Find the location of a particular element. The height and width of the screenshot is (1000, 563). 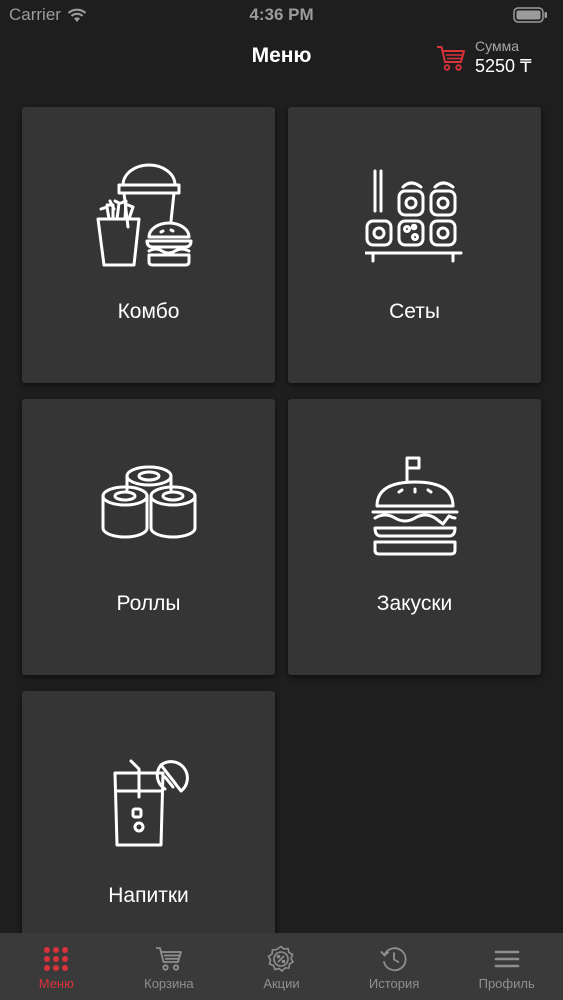

history-icon is located at coordinates (393, 959).